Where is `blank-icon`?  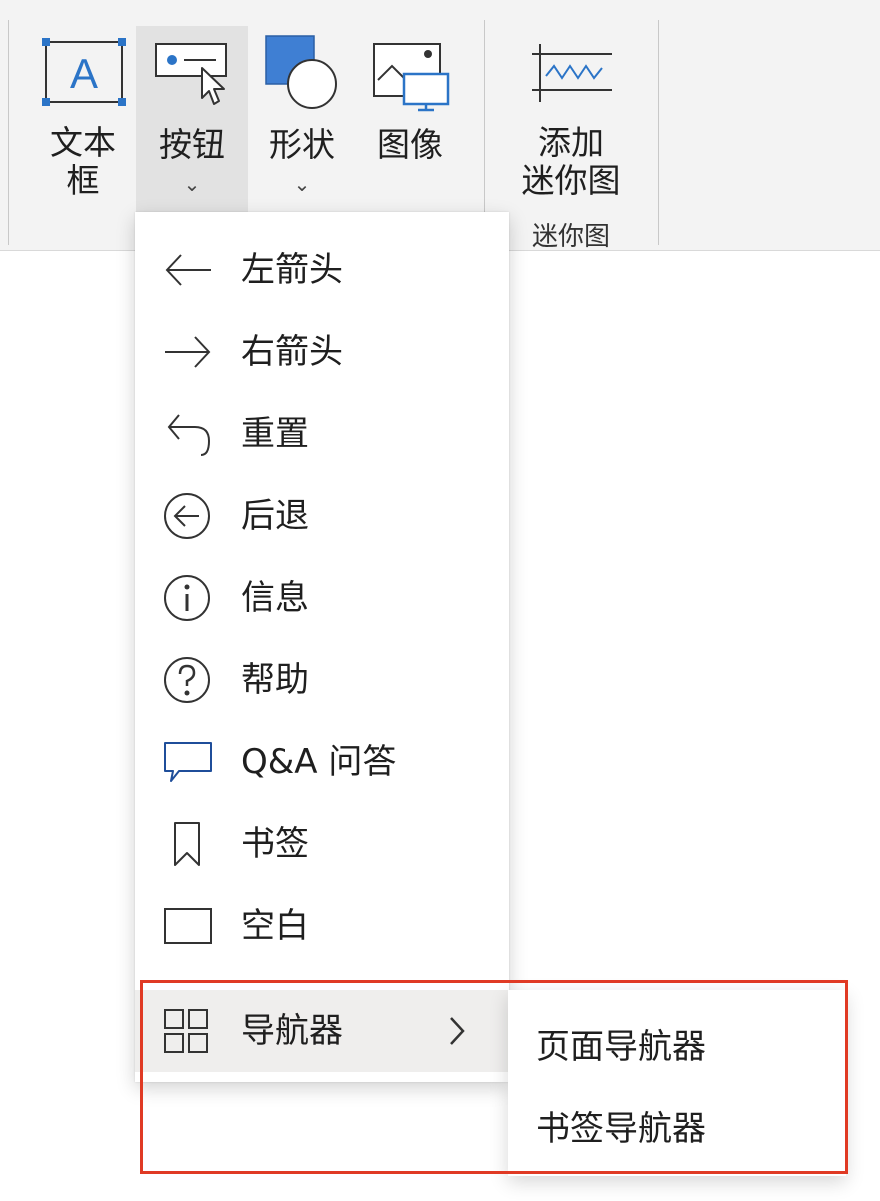
blank-icon is located at coordinates (188, 926).